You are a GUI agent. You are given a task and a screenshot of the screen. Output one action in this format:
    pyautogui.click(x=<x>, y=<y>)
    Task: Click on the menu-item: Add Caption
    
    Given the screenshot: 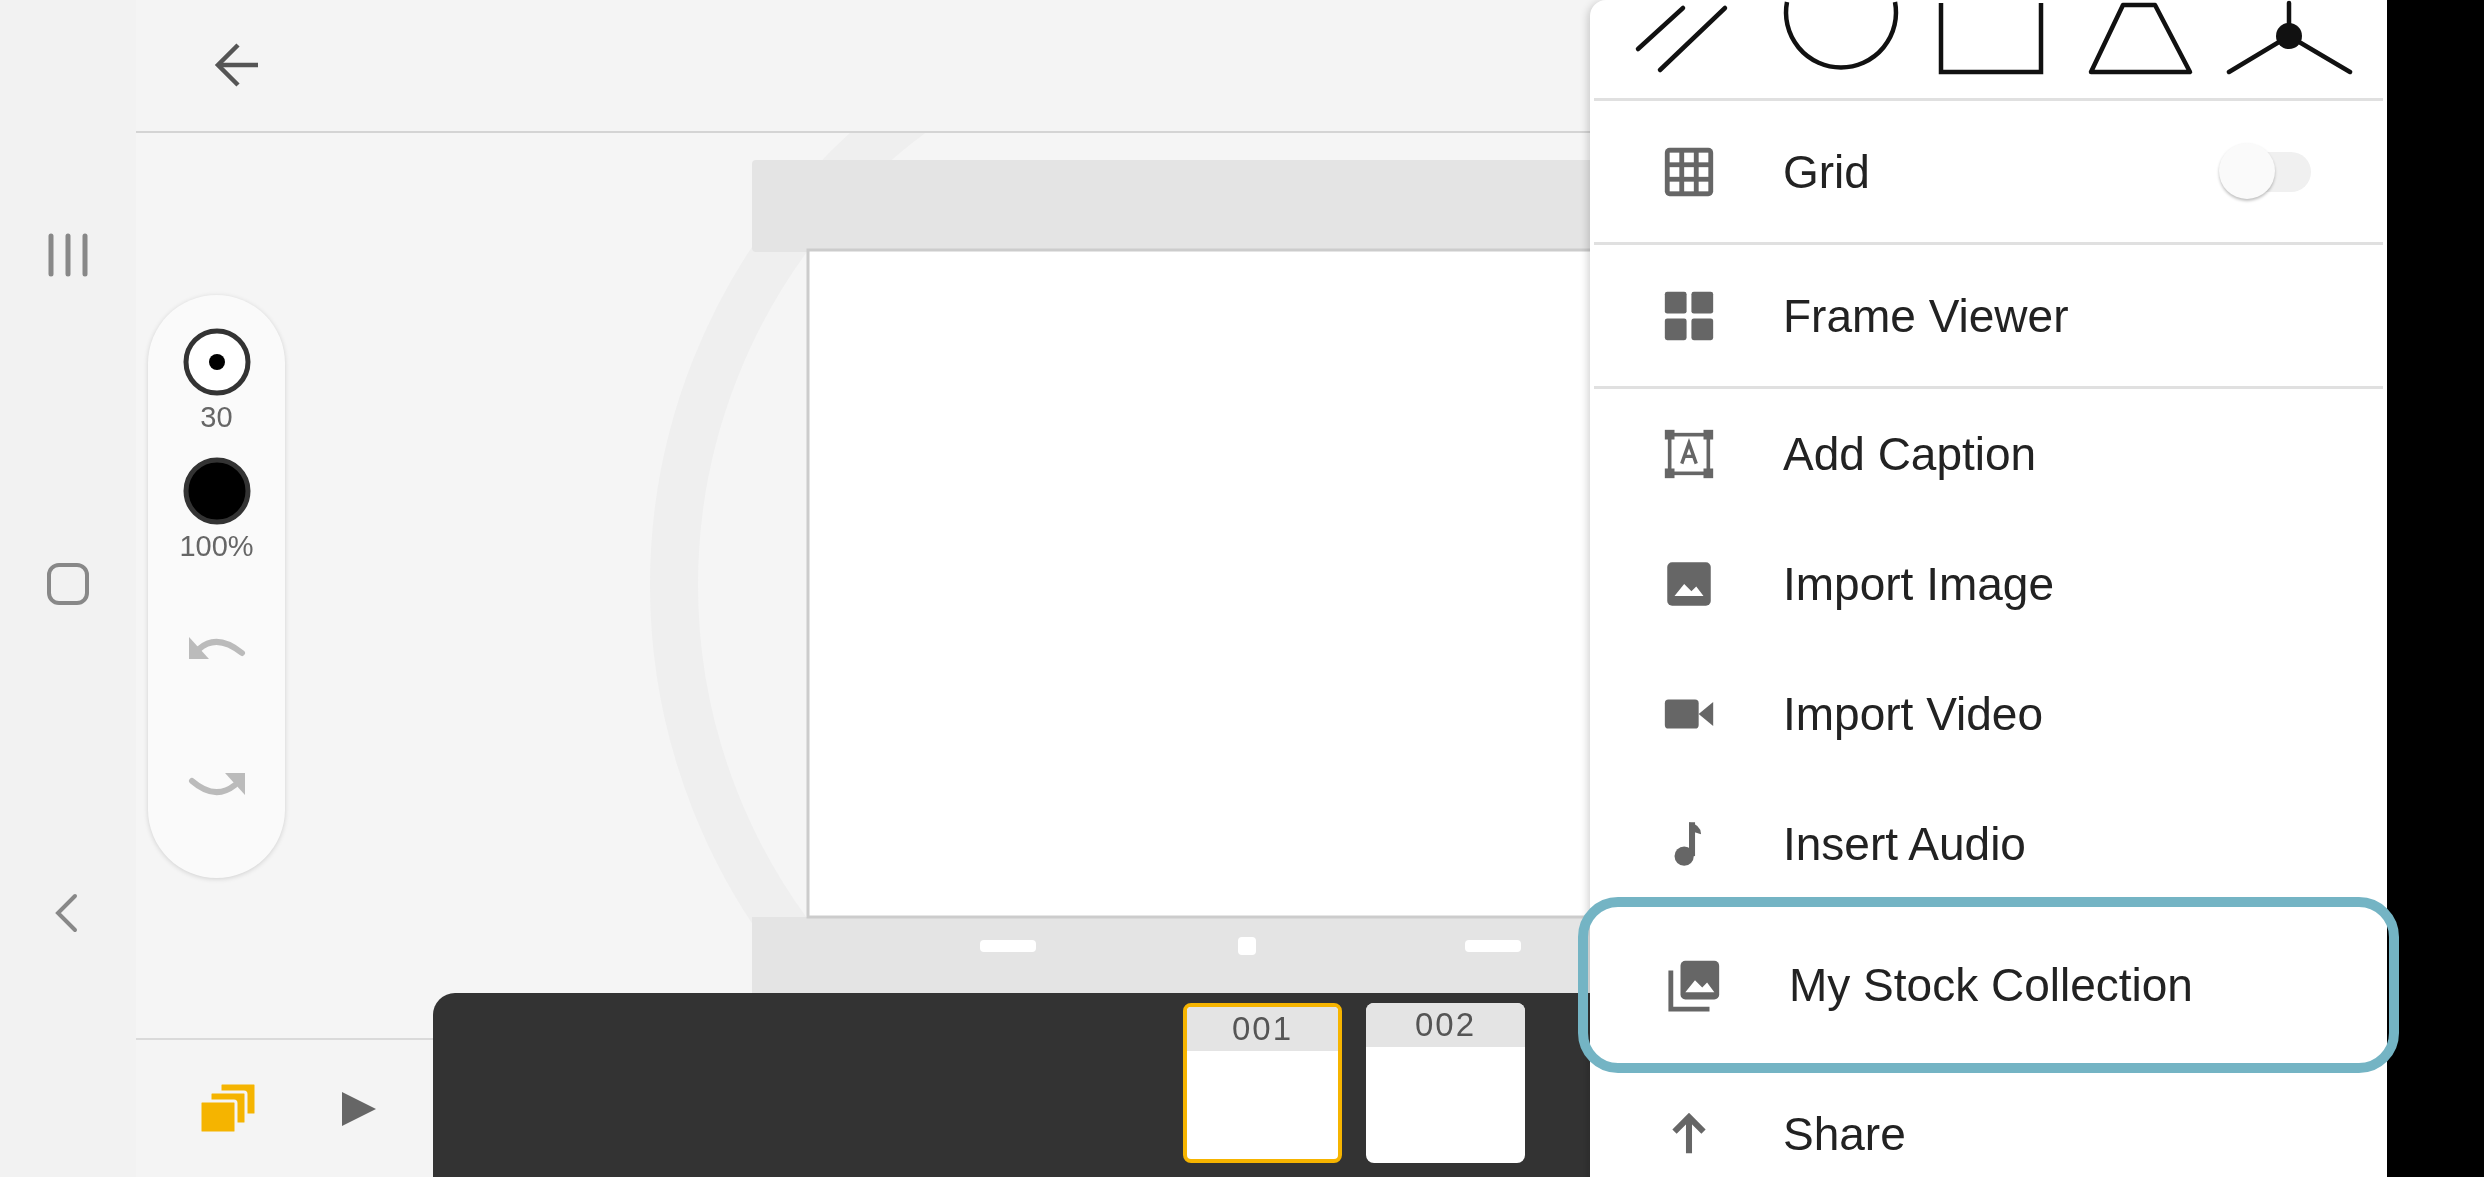 What is the action you would take?
    pyautogui.click(x=1988, y=454)
    